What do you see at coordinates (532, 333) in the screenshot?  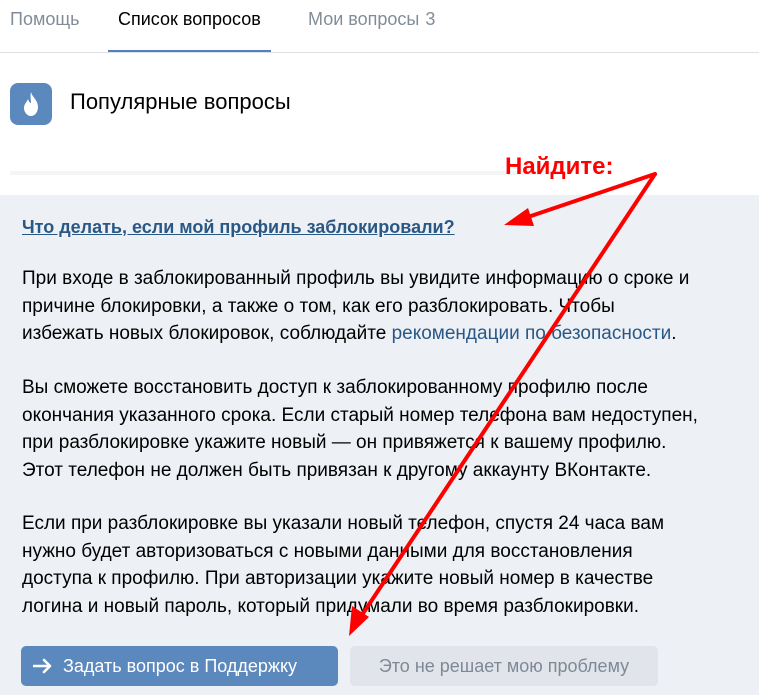 I see `security-recommendations-link: рекомендации по безопасности` at bounding box center [532, 333].